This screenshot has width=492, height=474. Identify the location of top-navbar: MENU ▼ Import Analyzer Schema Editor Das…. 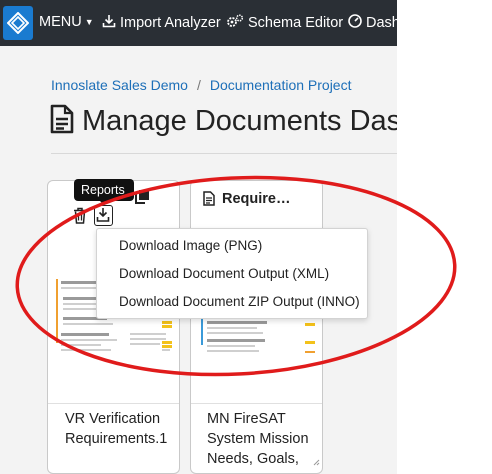
(198, 23).